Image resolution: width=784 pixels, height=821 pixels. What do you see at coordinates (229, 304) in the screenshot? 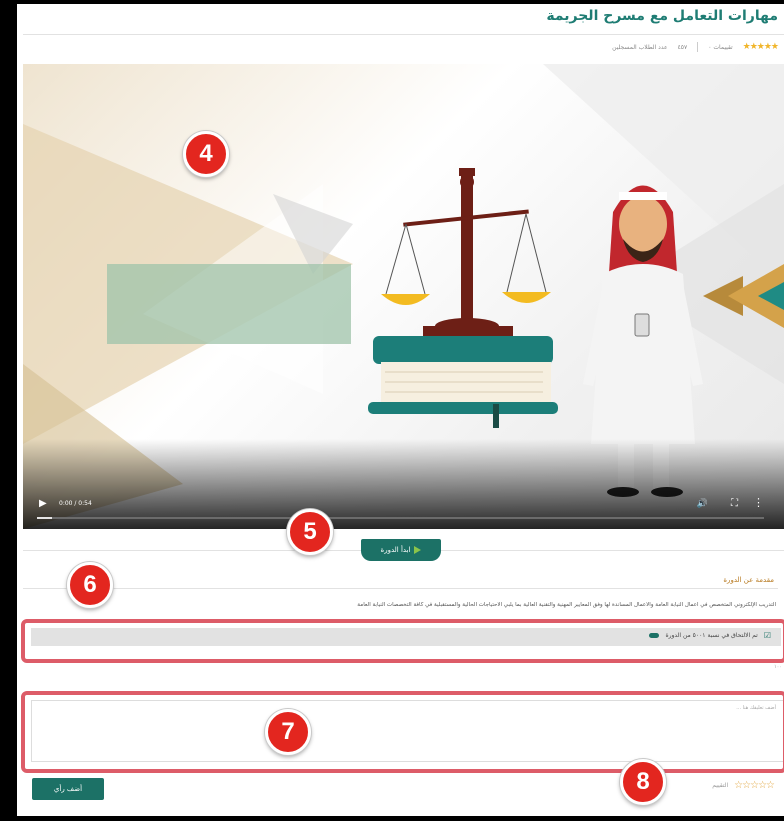
I see `blurred-text-area` at bounding box center [229, 304].